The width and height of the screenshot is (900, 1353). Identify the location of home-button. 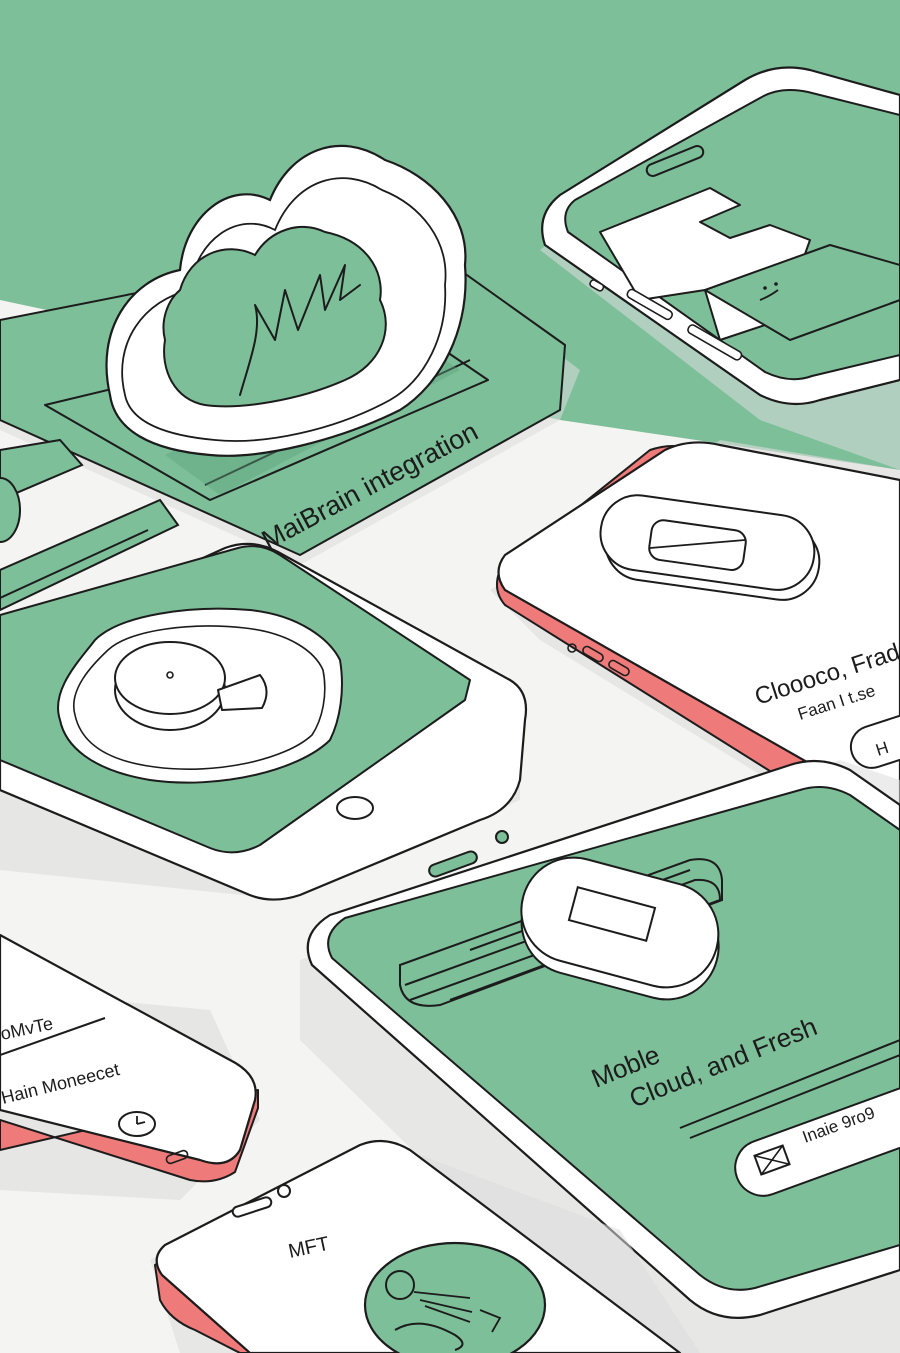
(355, 808).